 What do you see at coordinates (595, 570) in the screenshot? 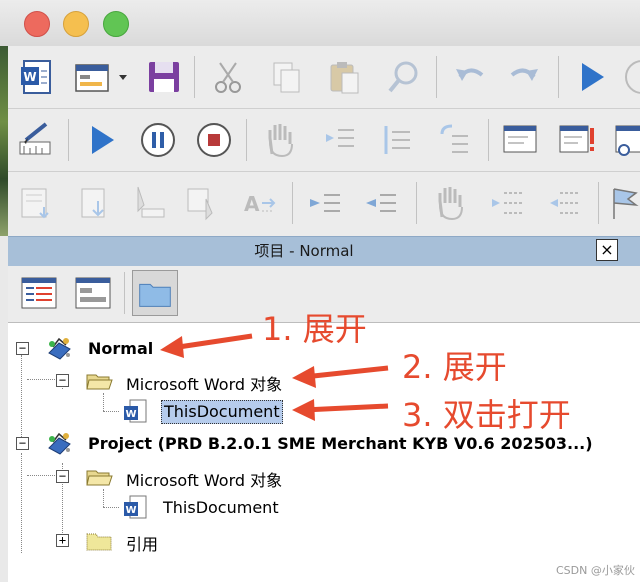
I see `watermark: CSDN @小家伙` at bounding box center [595, 570].